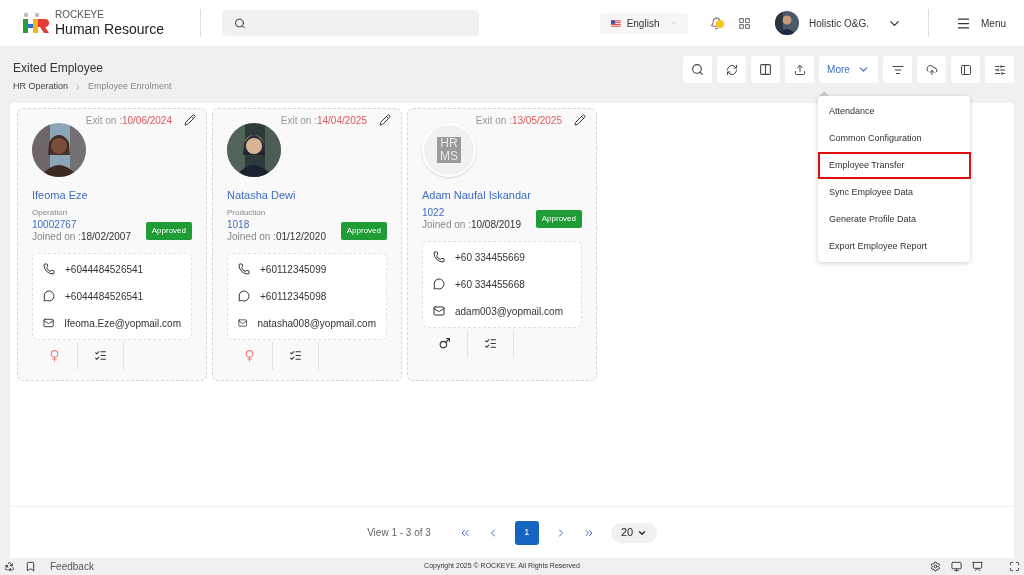  What do you see at coordinates (1014, 566) in the screenshot?
I see `fullscreen-icon` at bounding box center [1014, 566].